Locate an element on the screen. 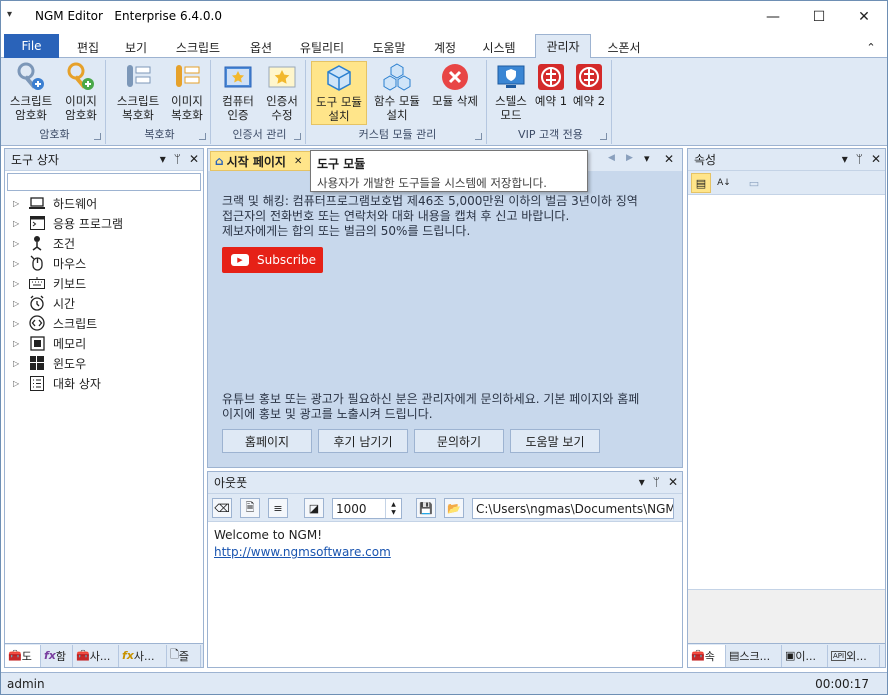  close-button: ✕ is located at coordinates (864, 17).